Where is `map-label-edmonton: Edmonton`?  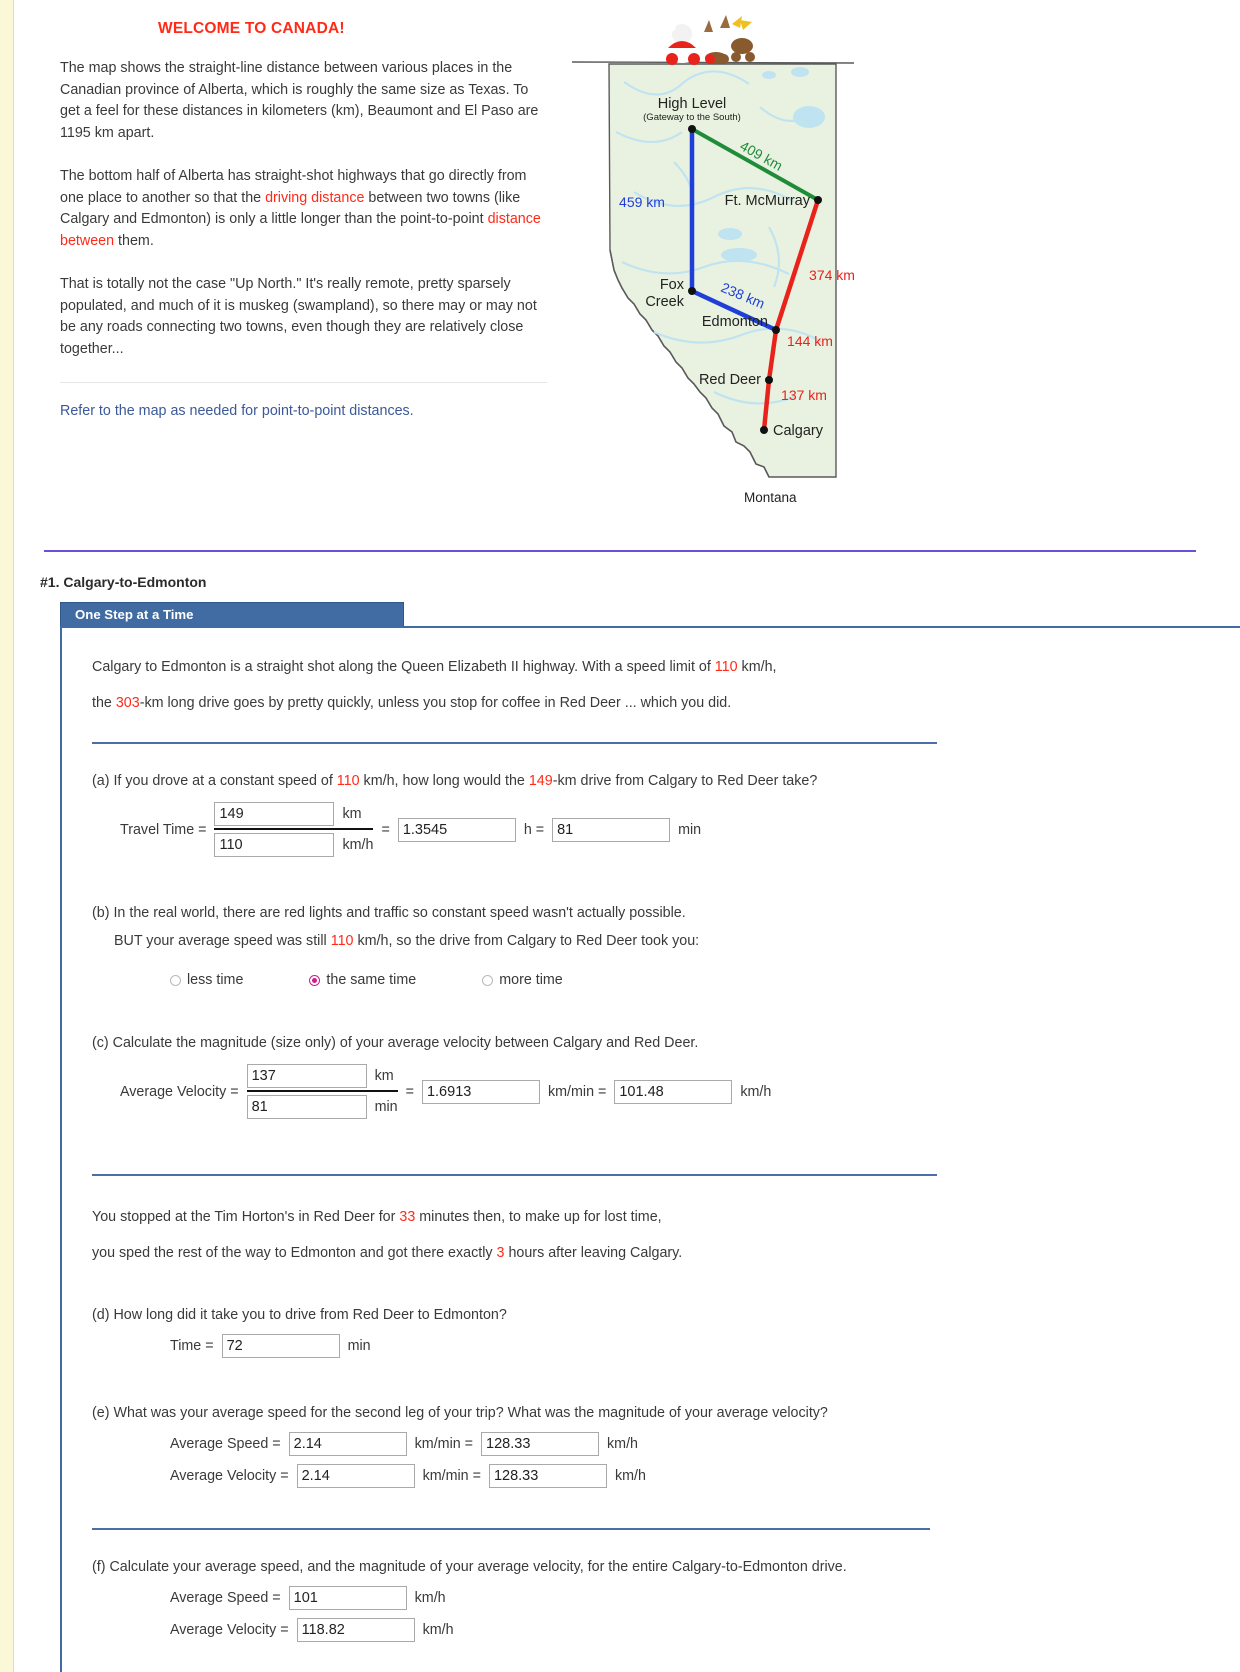
map-label-edmonton: Edmonton is located at coordinates (735, 322).